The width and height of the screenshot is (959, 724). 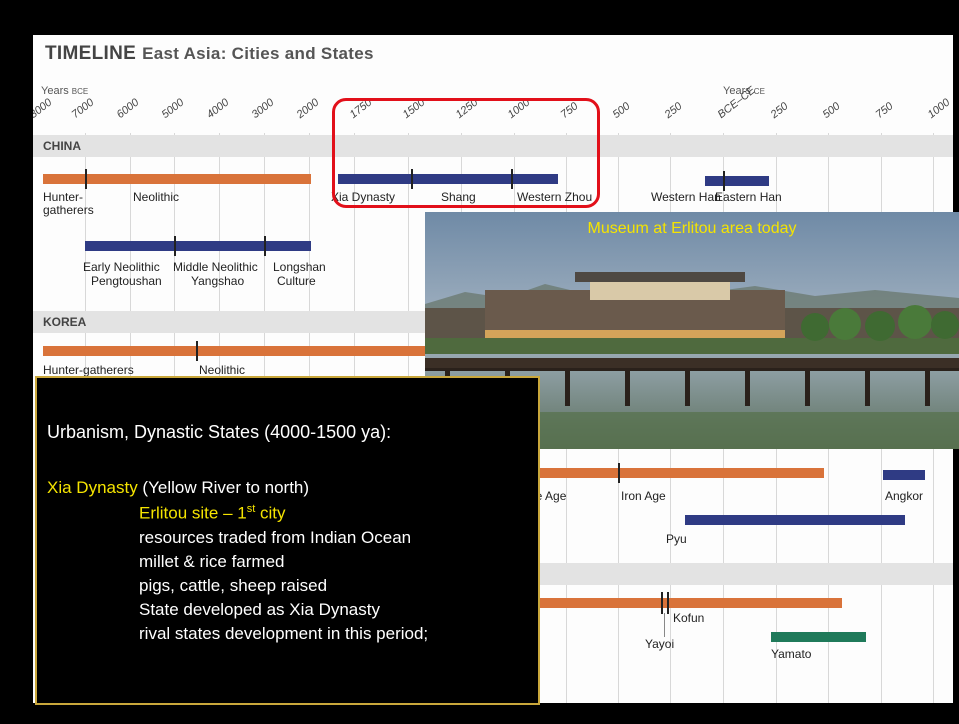 I want to click on china-neolithic-cultures-bar, so click(x=198, y=246).